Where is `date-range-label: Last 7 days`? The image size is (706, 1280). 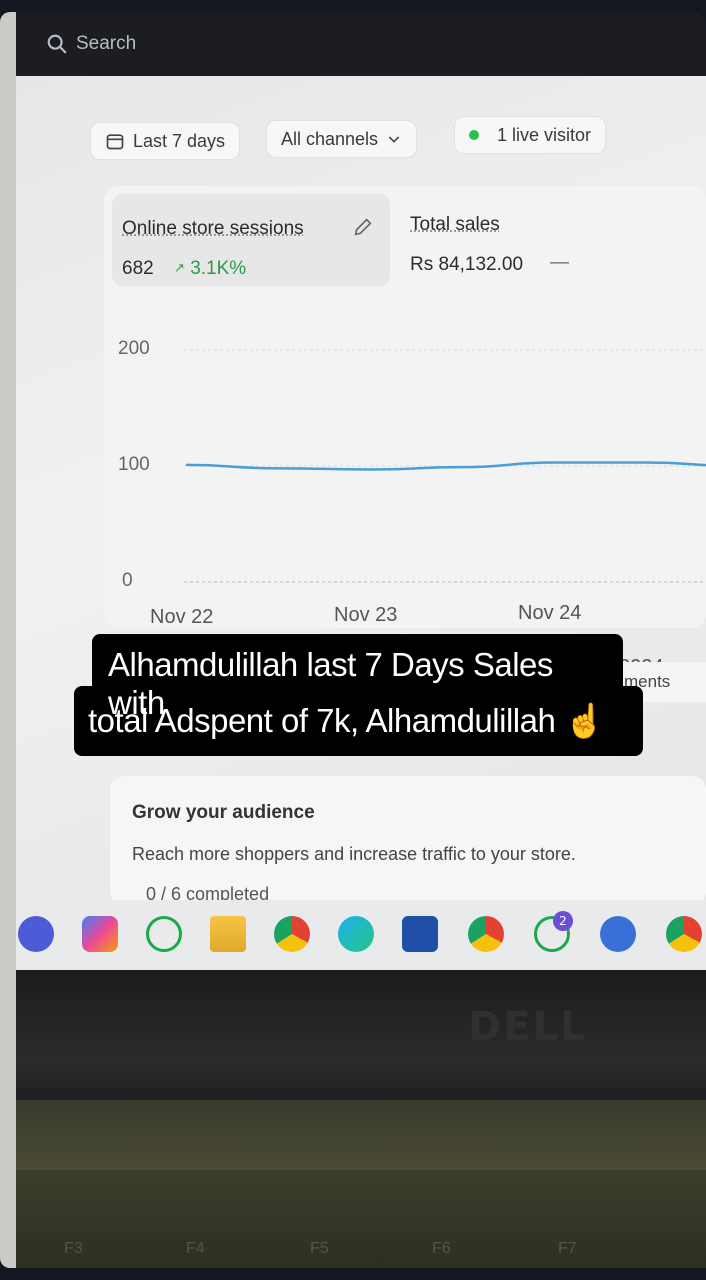
date-range-label: Last 7 days is located at coordinates (179, 140).